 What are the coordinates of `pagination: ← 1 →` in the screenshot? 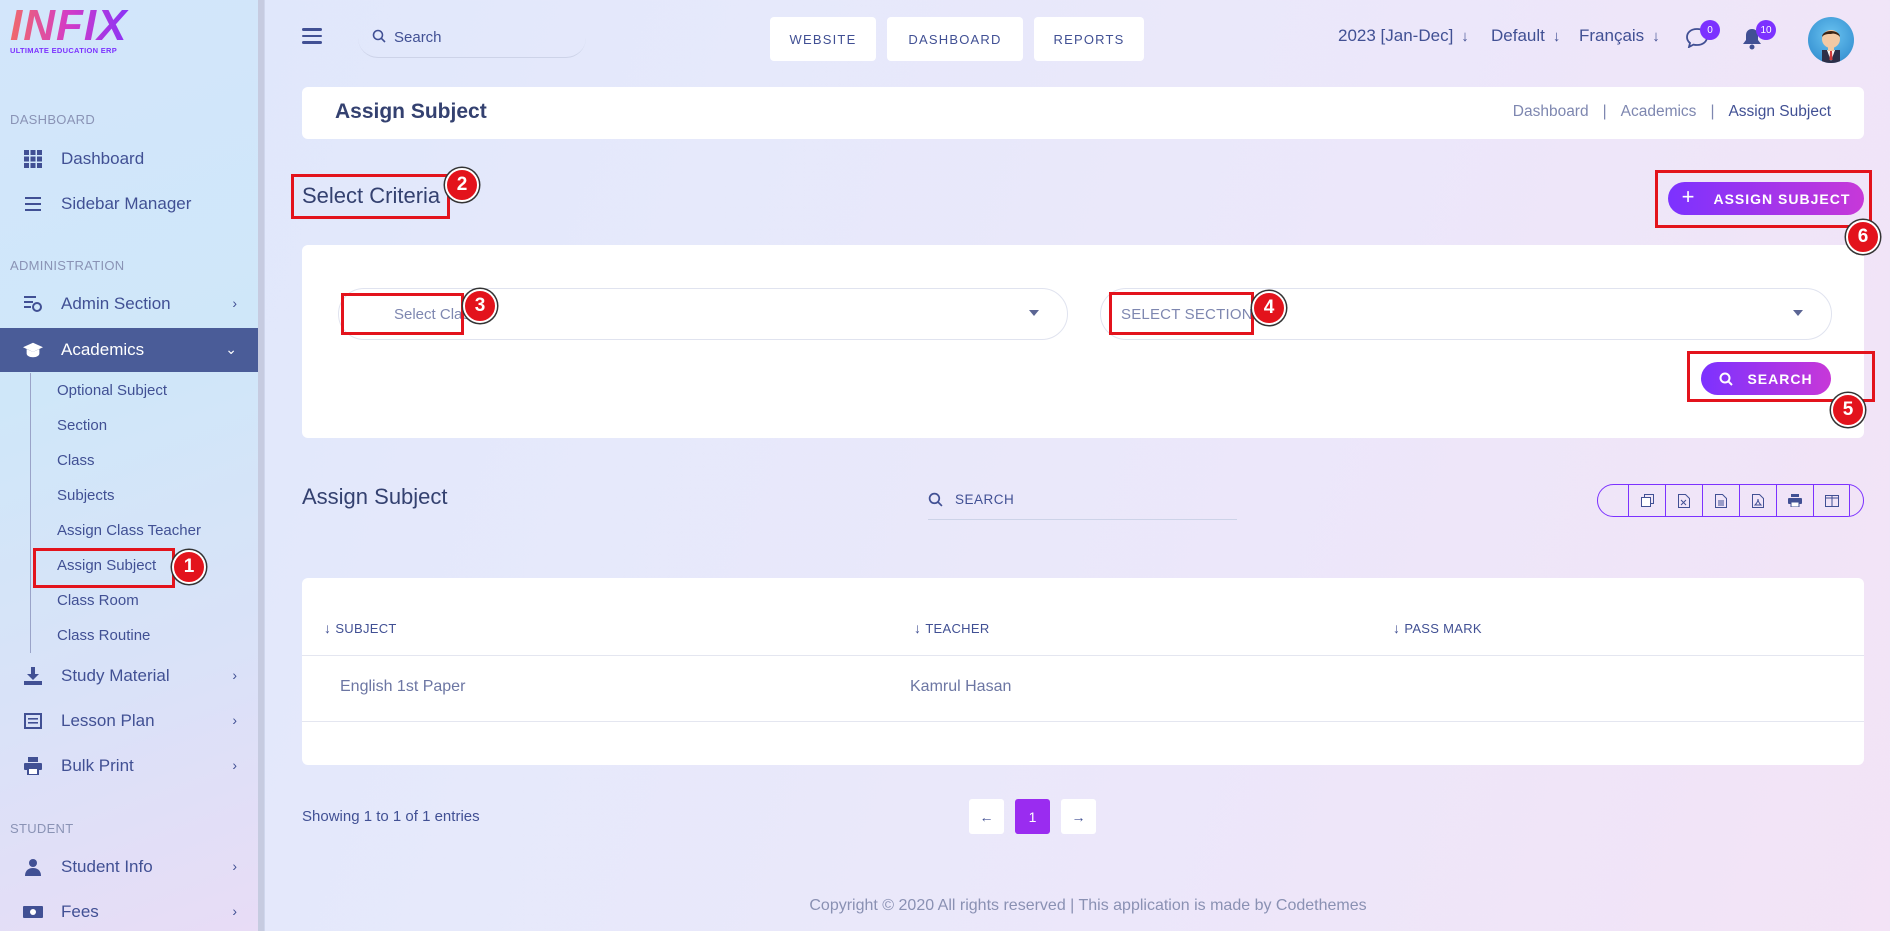 It's located at (1038, 816).